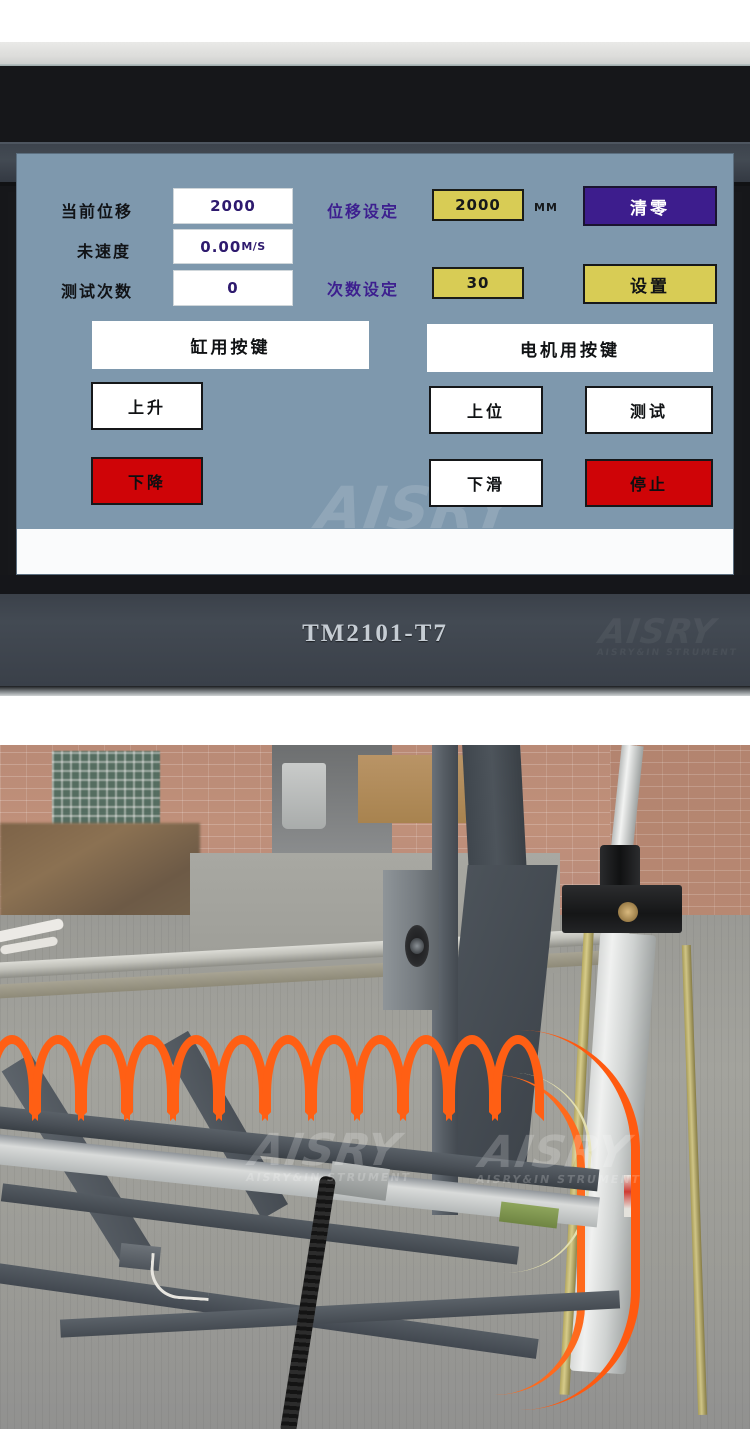 The image size is (750, 1429). Describe the element at coordinates (363, 211) in the screenshot. I see `label-displacement-setting: 位移设定` at that location.